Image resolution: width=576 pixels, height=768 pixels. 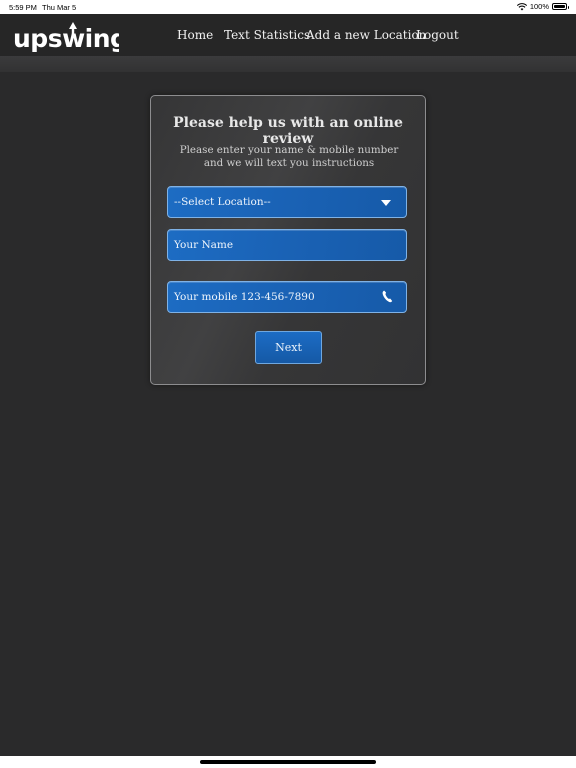 I want to click on name-input-placeholder: Your Name, so click(x=204, y=245).